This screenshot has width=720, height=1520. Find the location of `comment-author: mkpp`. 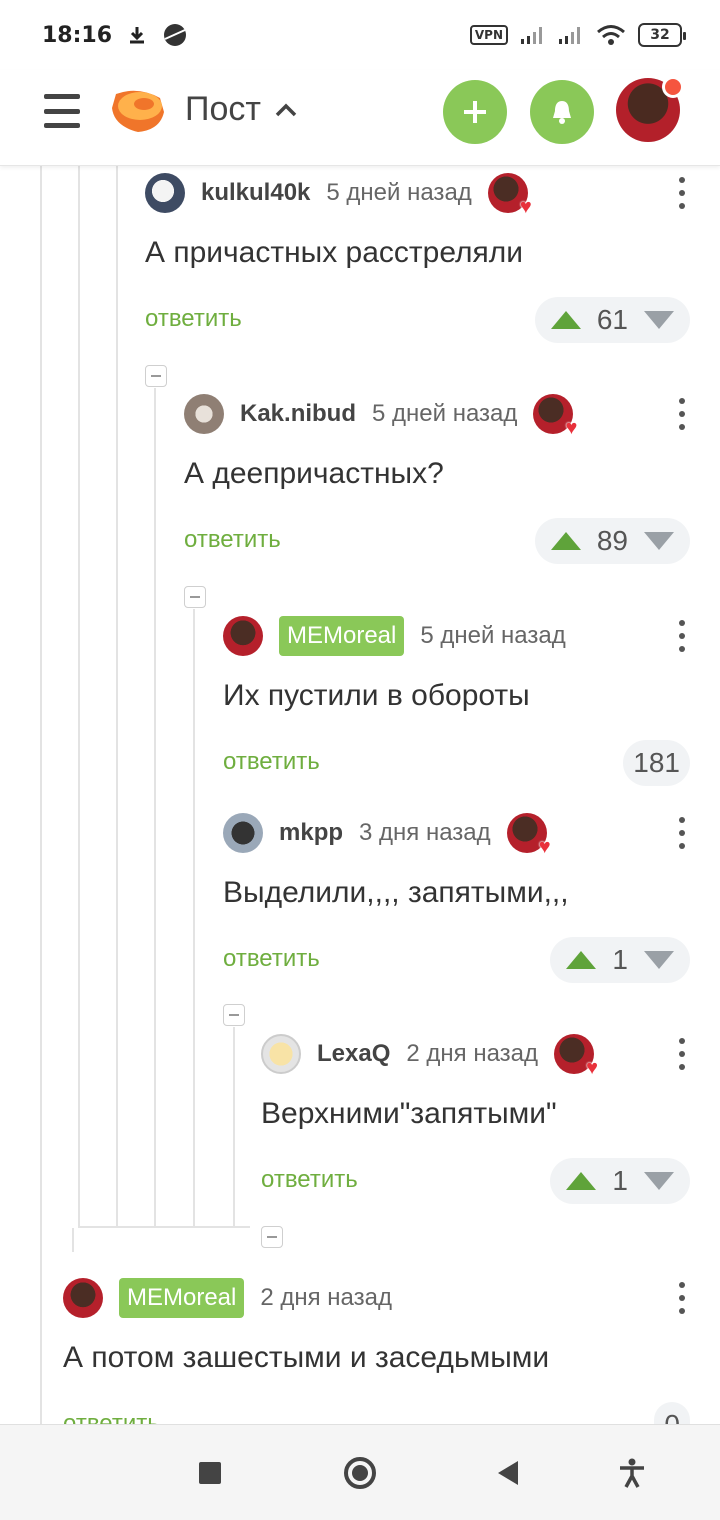

comment-author: mkpp is located at coordinates (311, 833).